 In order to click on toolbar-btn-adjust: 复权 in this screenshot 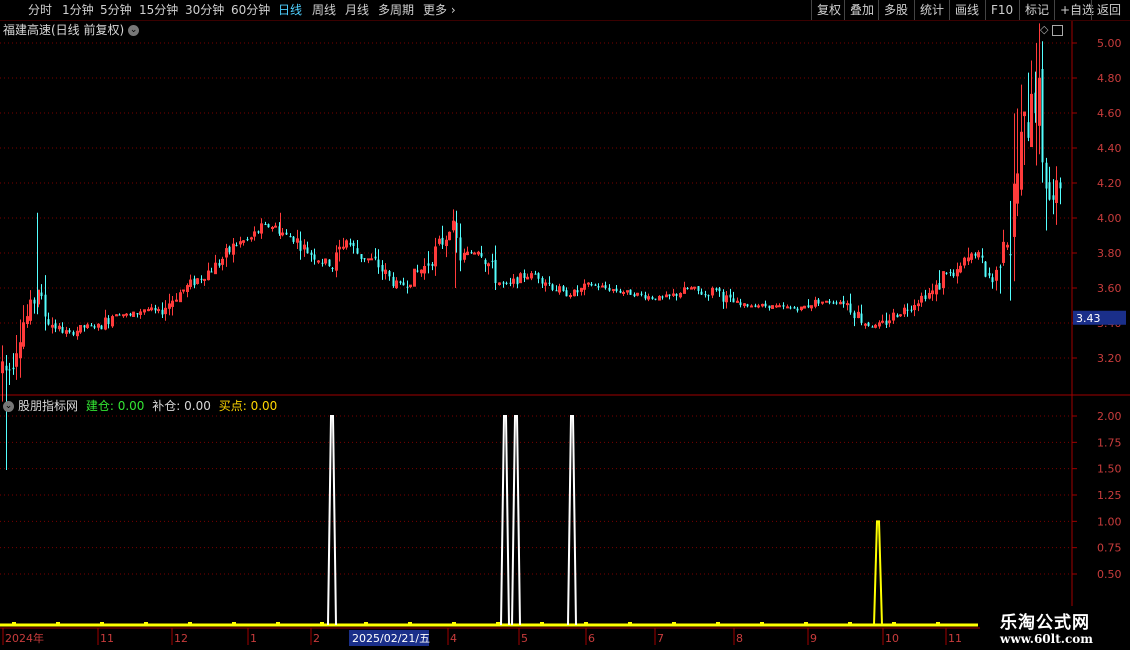, I will do `click(826, 10)`.